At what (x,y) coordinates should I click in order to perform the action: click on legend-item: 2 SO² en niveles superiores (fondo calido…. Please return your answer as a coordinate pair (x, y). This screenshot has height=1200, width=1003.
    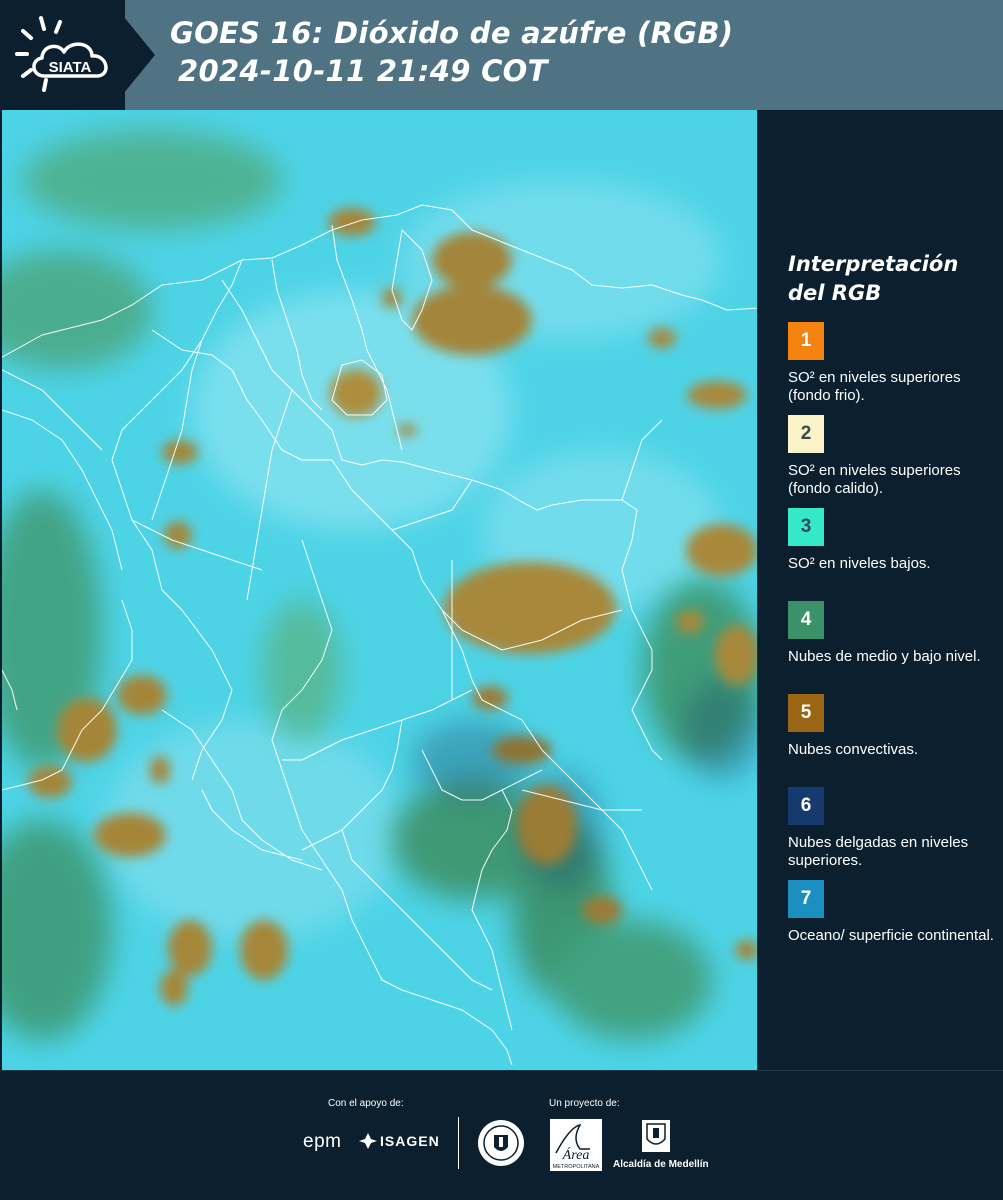
    Looking at the image, I should click on (890, 461).